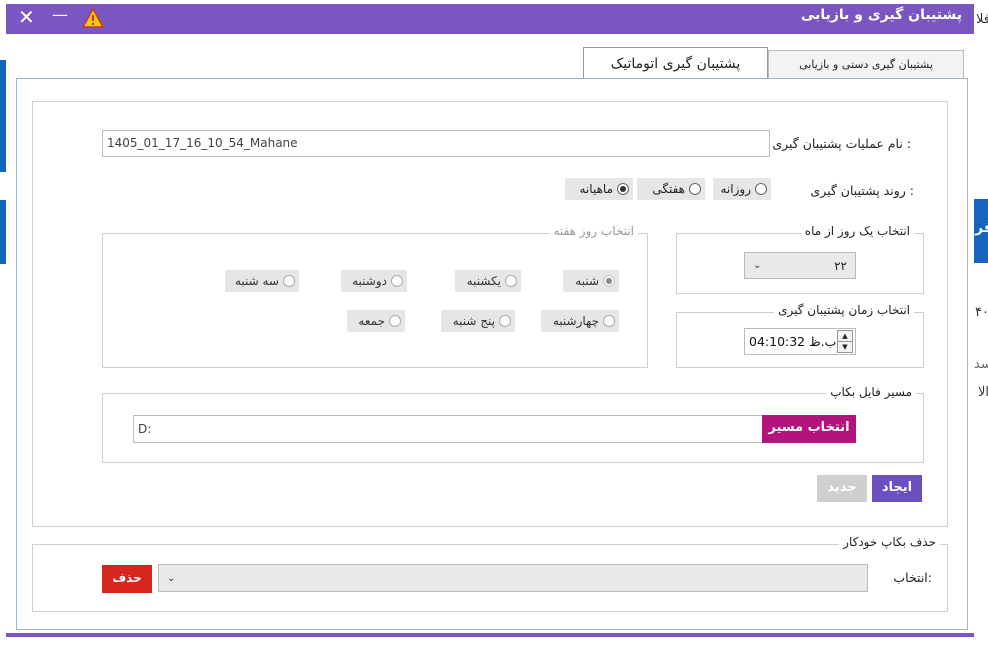  Describe the element at coordinates (871, 392) in the screenshot. I see `path-legend: مسیر فایل بکاپ` at that location.